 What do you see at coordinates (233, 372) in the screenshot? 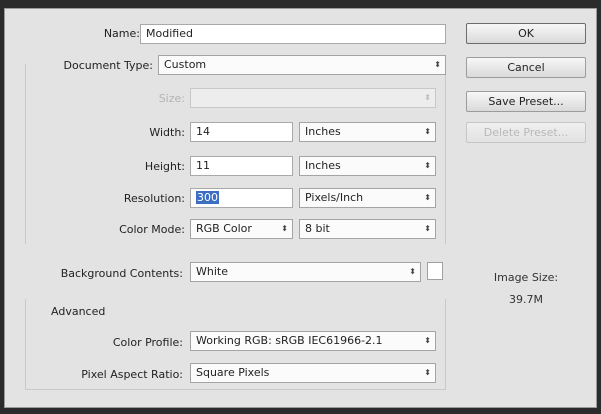
I see `pixel-aspect-ratio-value: Square Pixels` at bounding box center [233, 372].